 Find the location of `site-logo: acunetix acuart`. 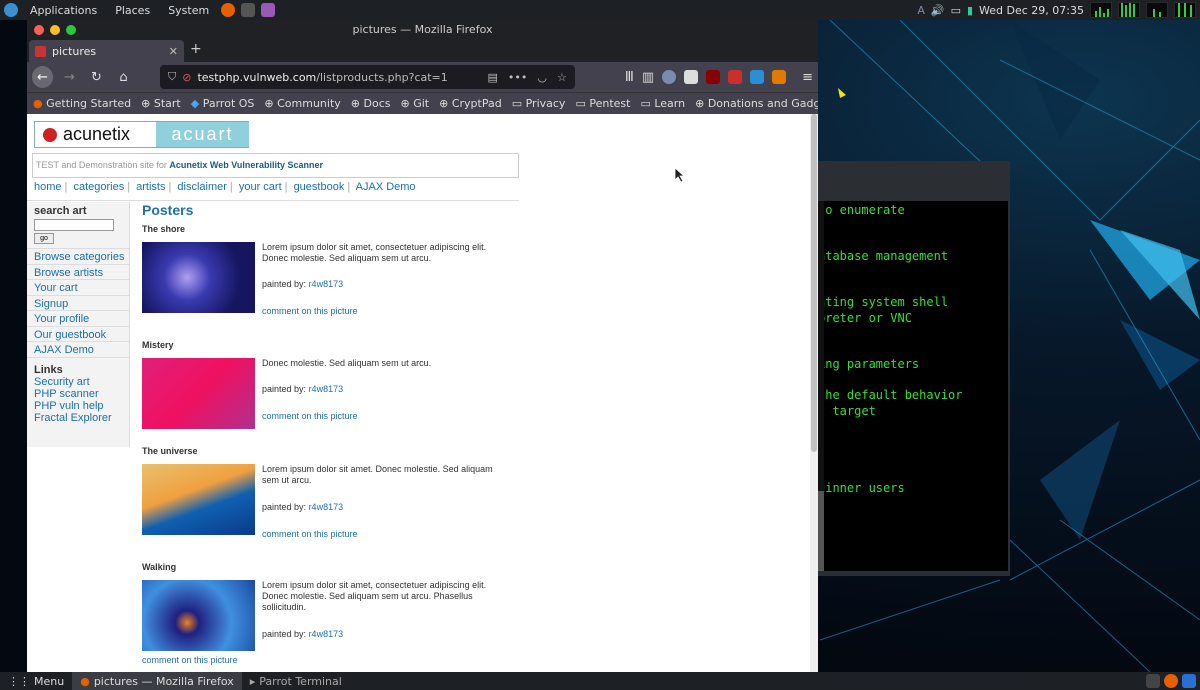

site-logo: acunetix acuart is located at coordinates (141, 134).